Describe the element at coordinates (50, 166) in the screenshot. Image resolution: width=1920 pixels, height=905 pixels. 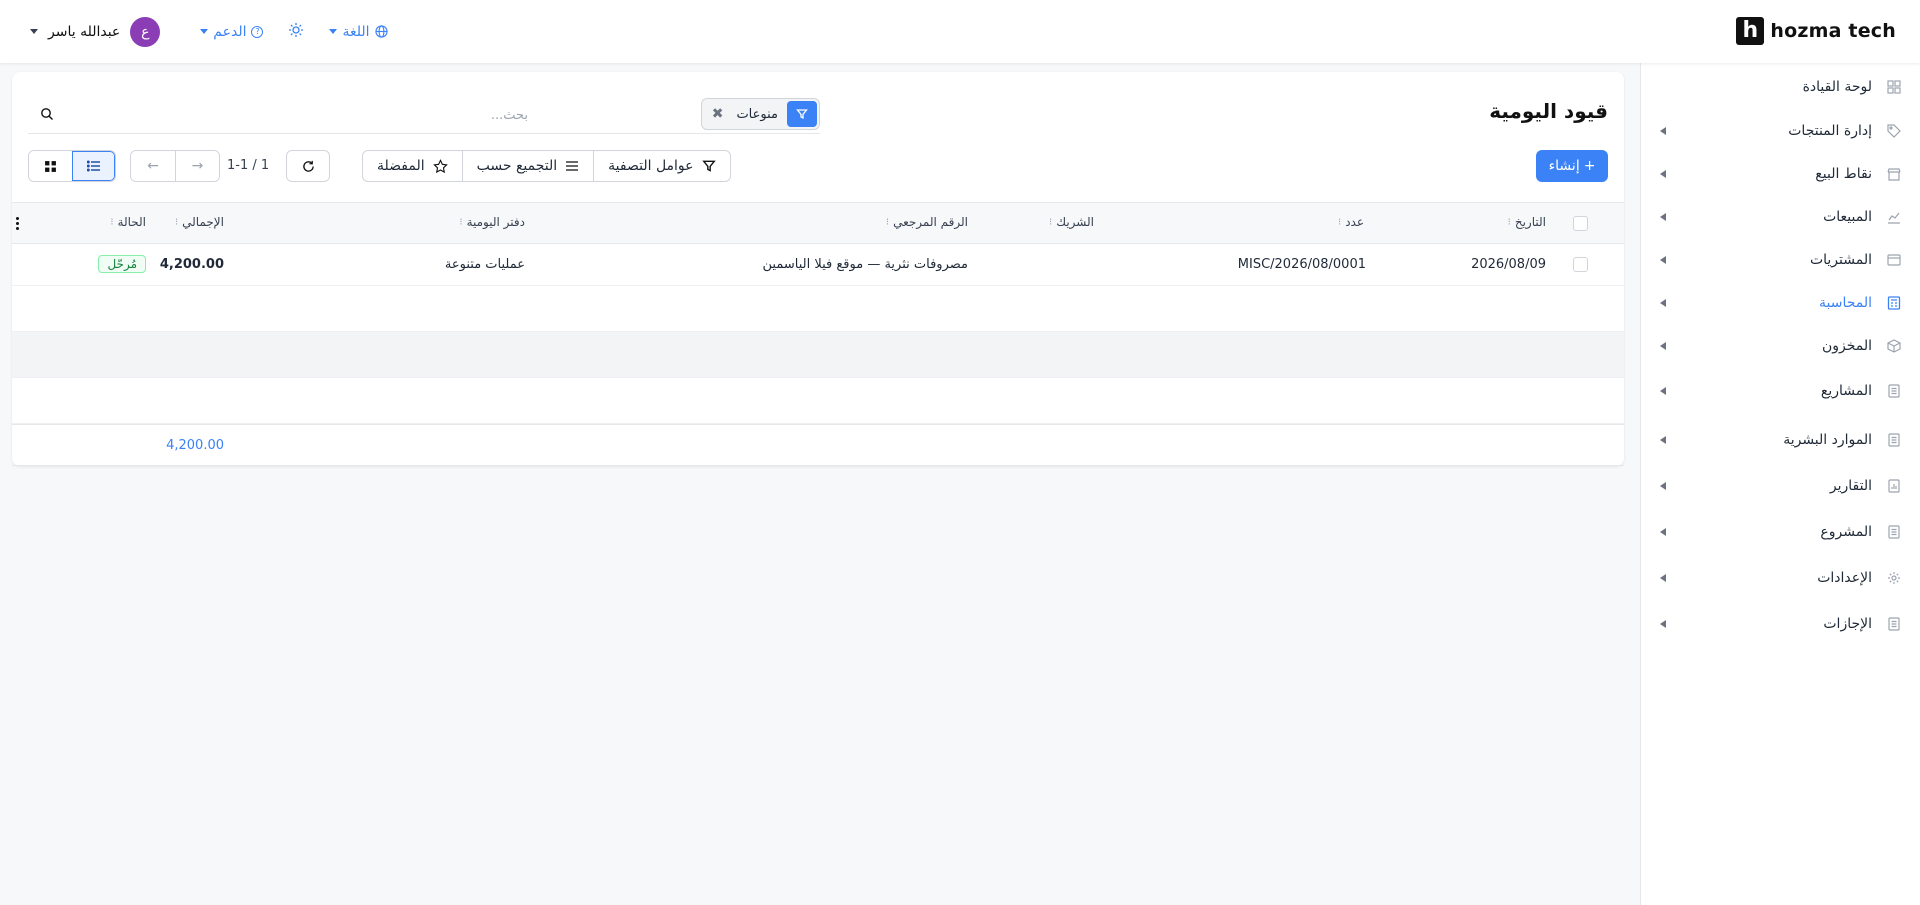
I see `kanban-view-button` at that location.